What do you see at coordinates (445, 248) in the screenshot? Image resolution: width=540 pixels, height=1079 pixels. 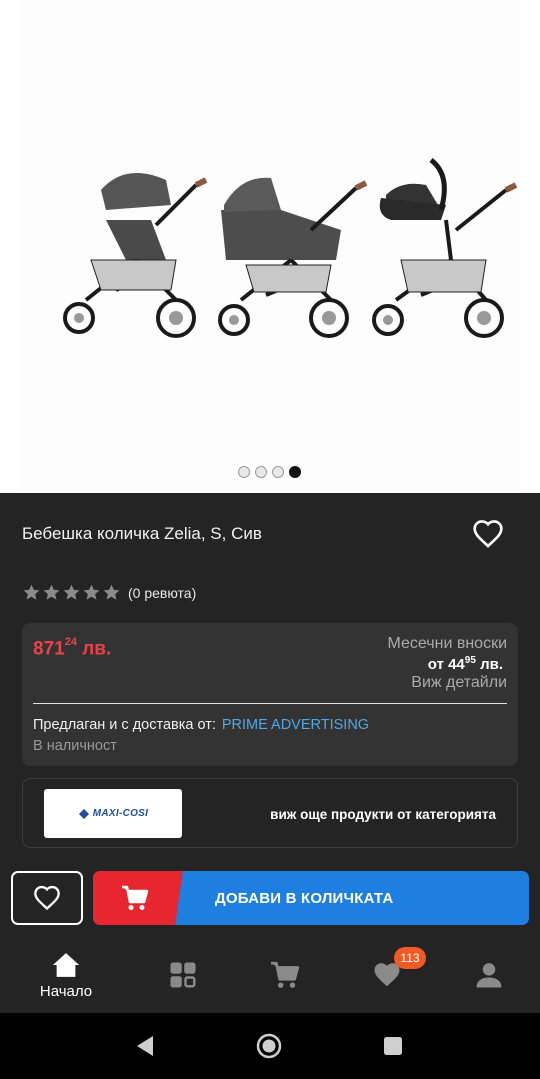 I see `stroller-carseat-configuration` at bounding box center [445, 248].